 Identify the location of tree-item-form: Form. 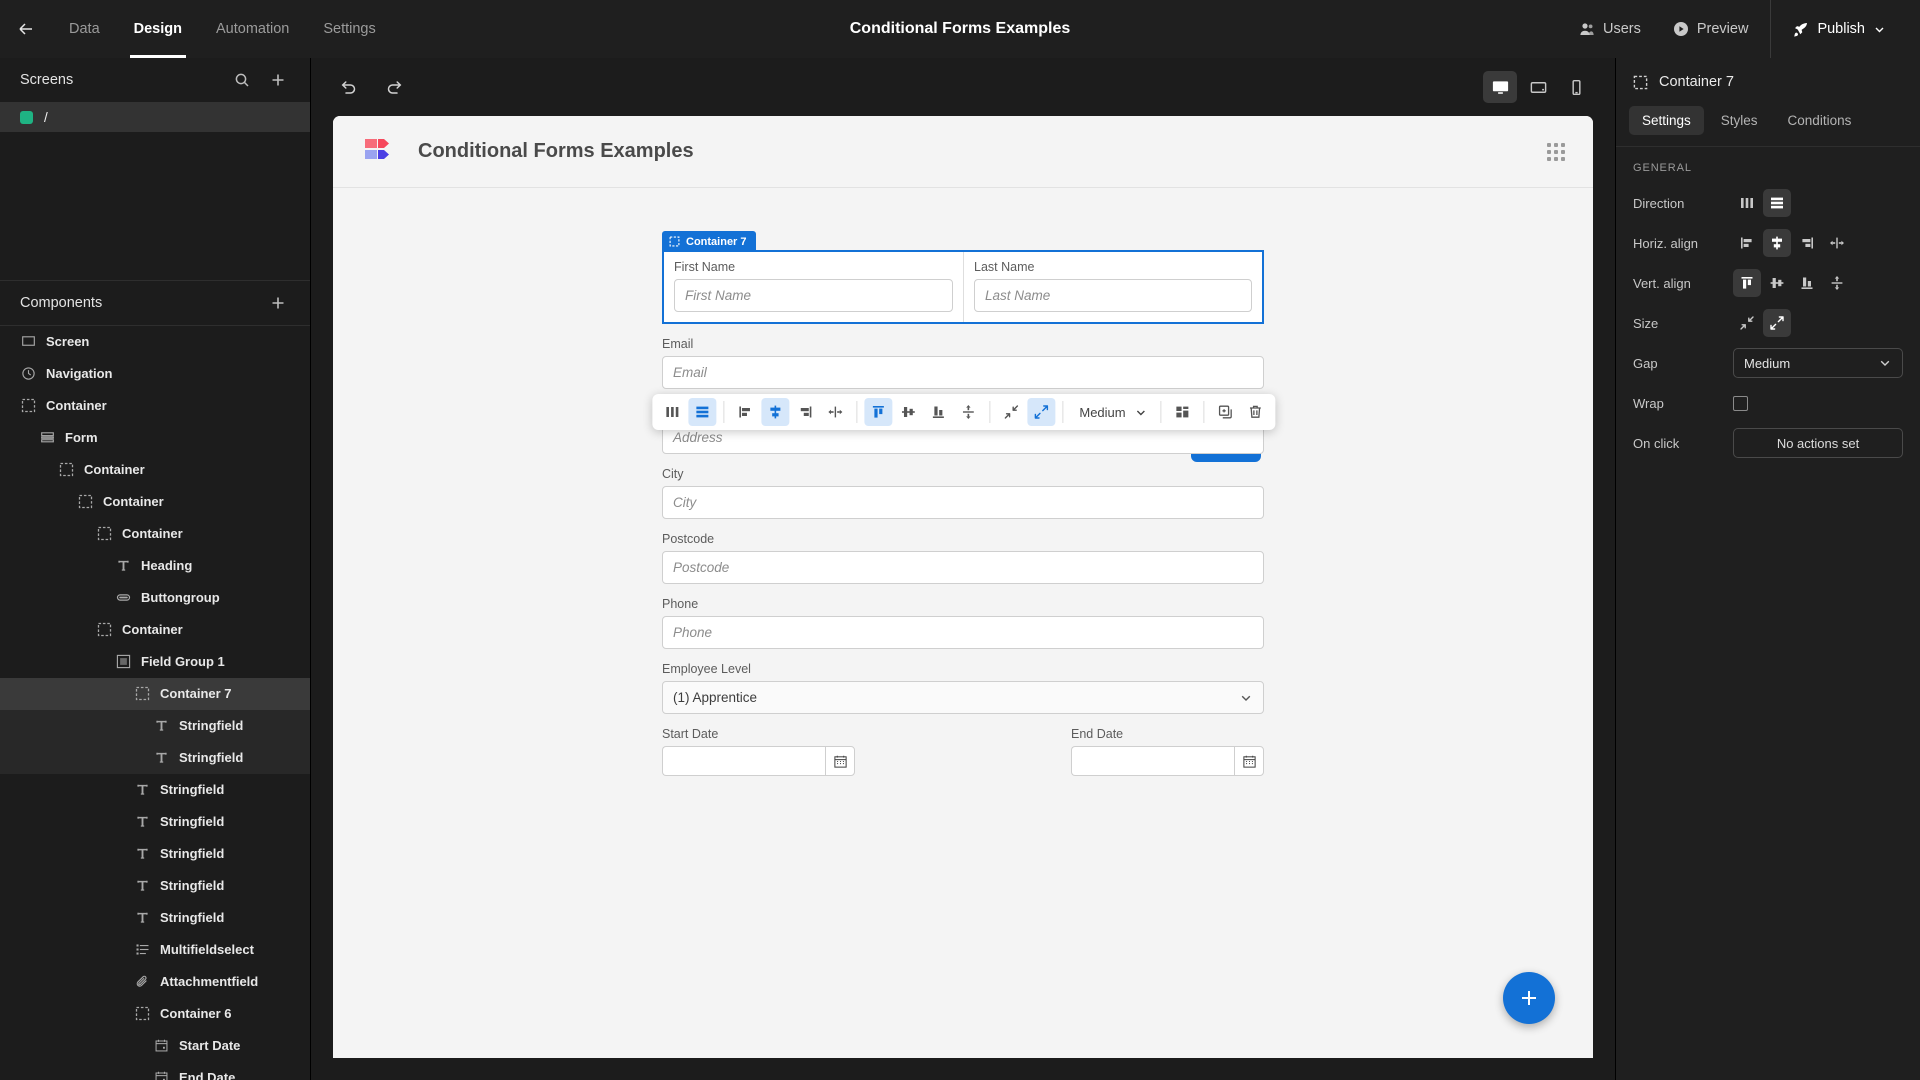
(155, 438).